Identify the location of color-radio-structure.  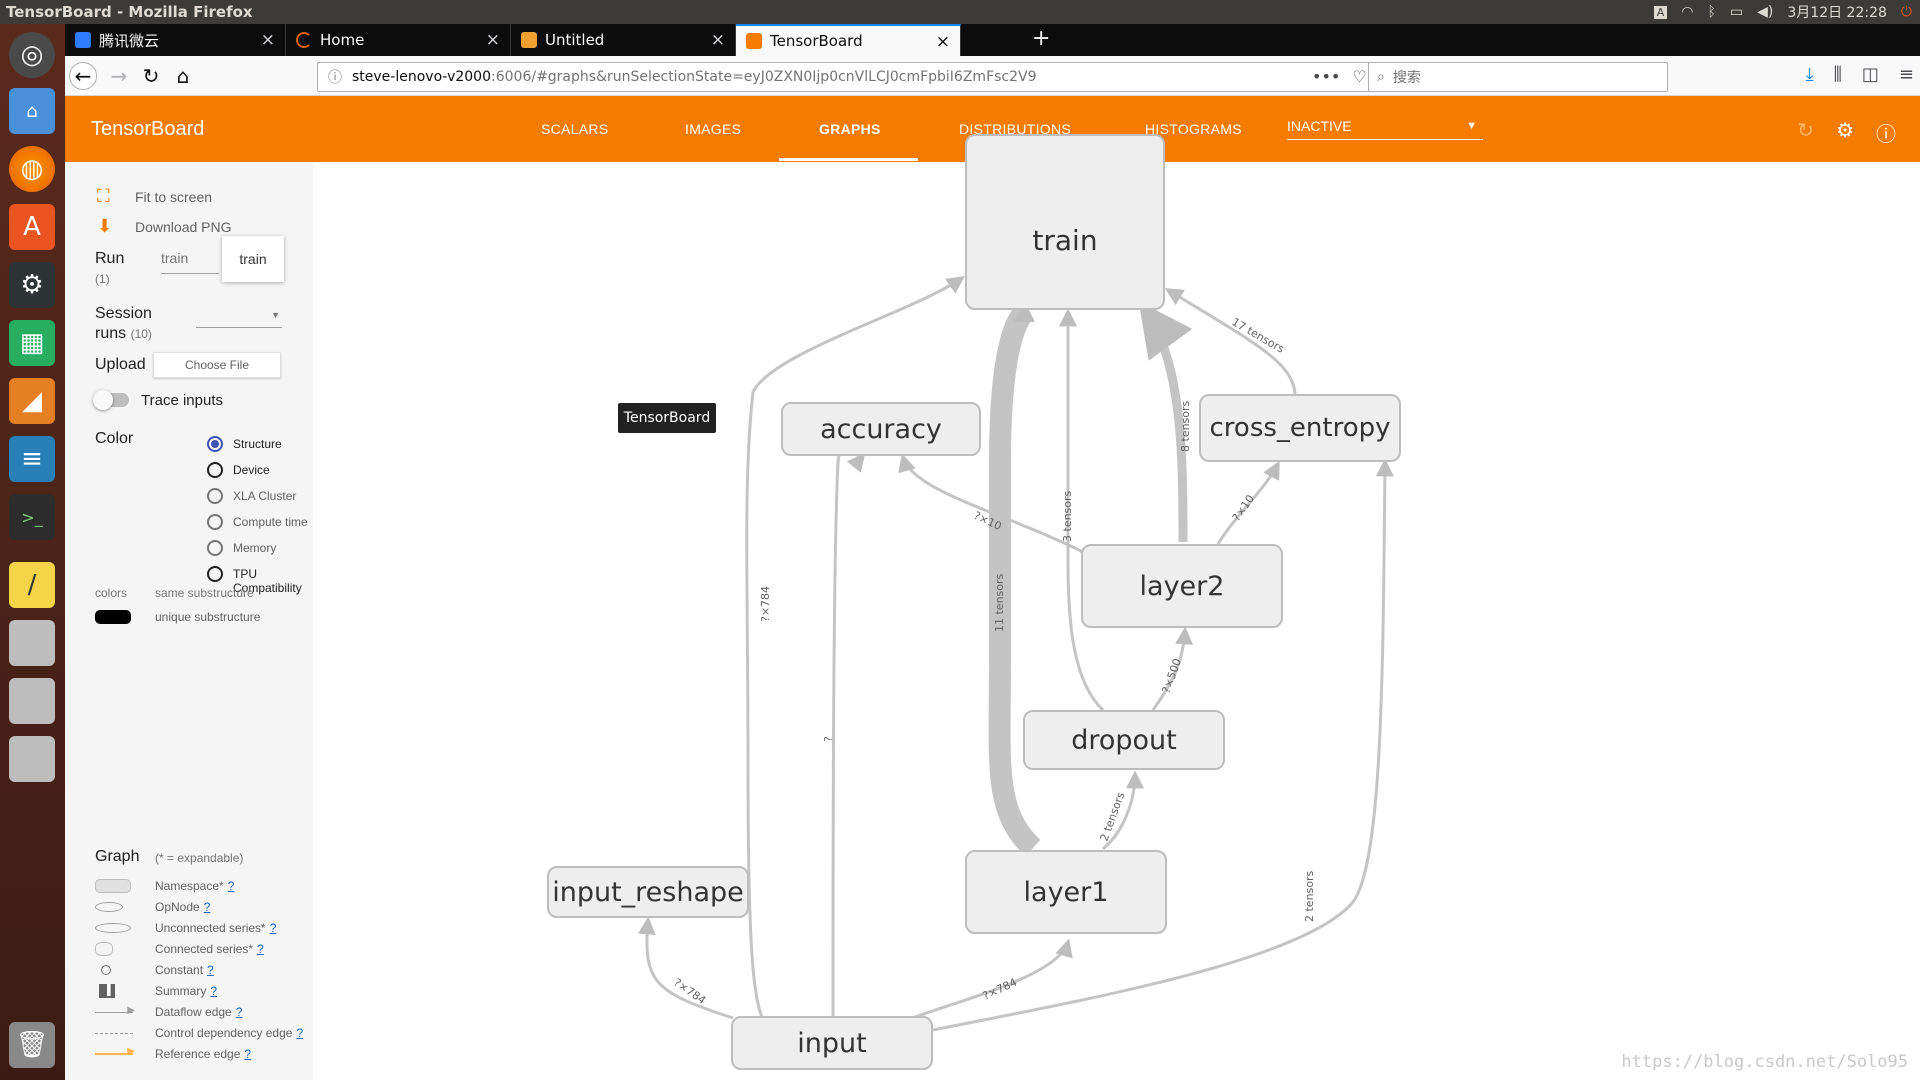
(215, 444).